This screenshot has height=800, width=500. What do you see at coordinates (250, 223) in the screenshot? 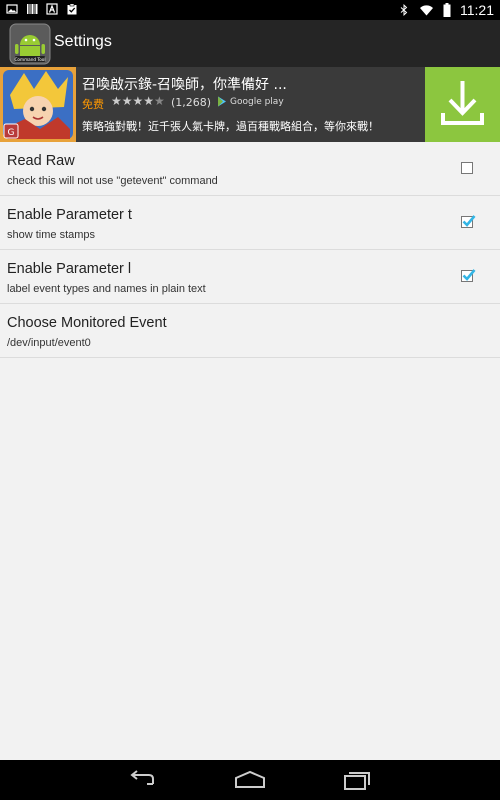
I see `pref-enable-parameter-t: Enable Parameter t show time stamps` at bounding box center [250, 223].